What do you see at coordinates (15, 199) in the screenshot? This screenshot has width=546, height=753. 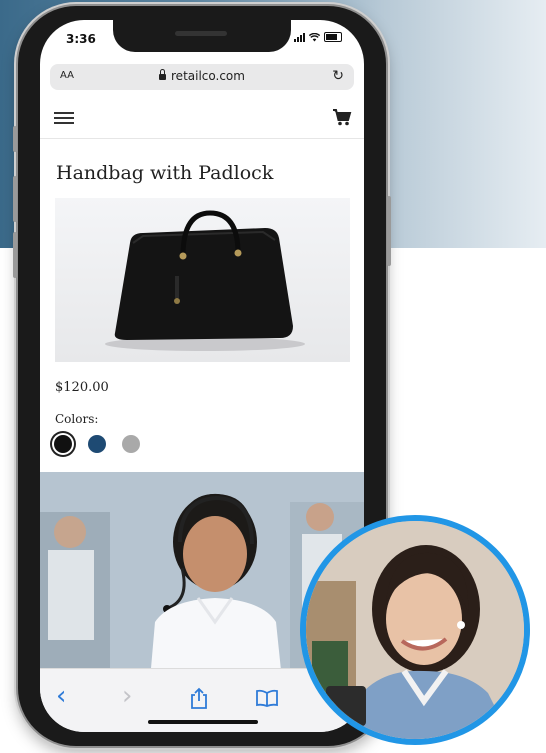 I see `volume-up-button` at bounding box center [15, 199].